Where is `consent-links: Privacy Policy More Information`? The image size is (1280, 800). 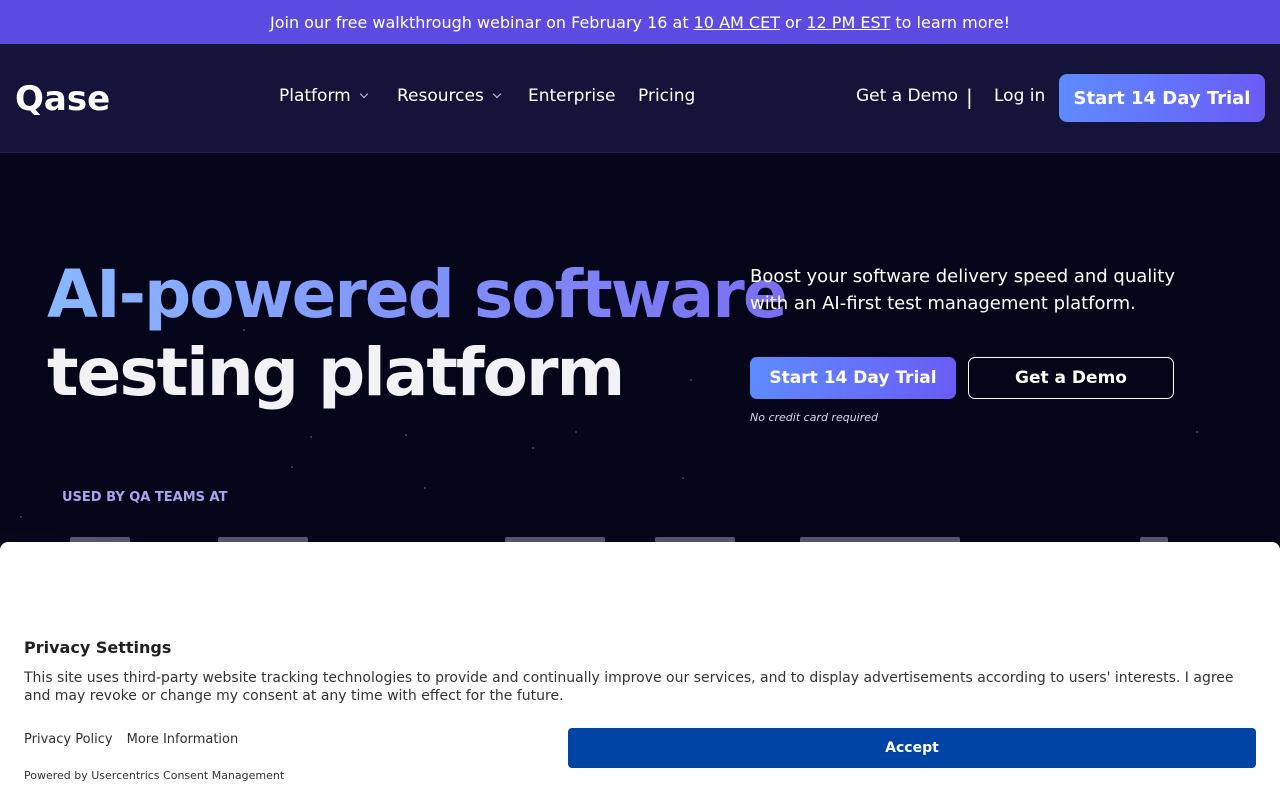
consent-links: Privacy Policy More Information is located at coordinates (131, 739).